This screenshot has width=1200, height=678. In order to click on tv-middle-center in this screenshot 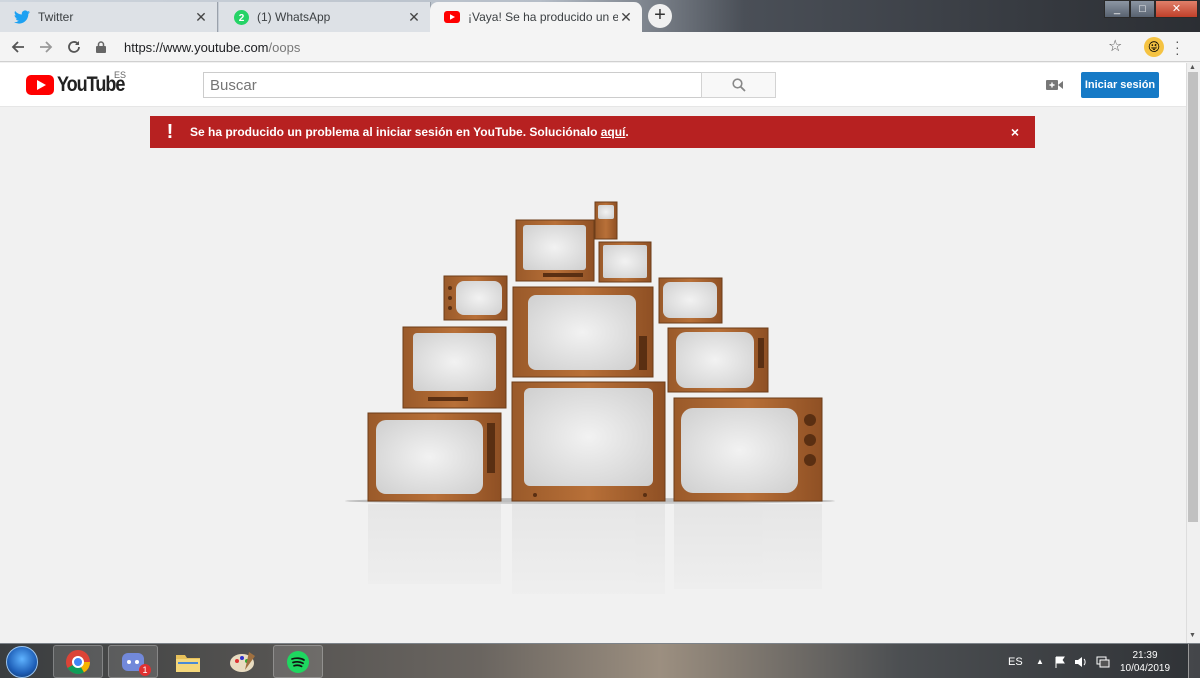, I will do `click(583, 332)`.